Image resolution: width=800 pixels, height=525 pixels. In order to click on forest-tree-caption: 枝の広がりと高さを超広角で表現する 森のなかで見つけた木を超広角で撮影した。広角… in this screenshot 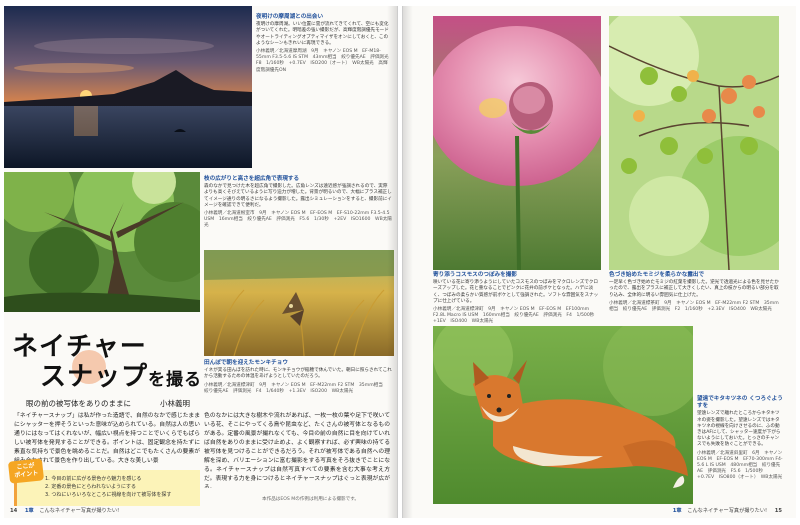, I will do `click(298, 203)`.